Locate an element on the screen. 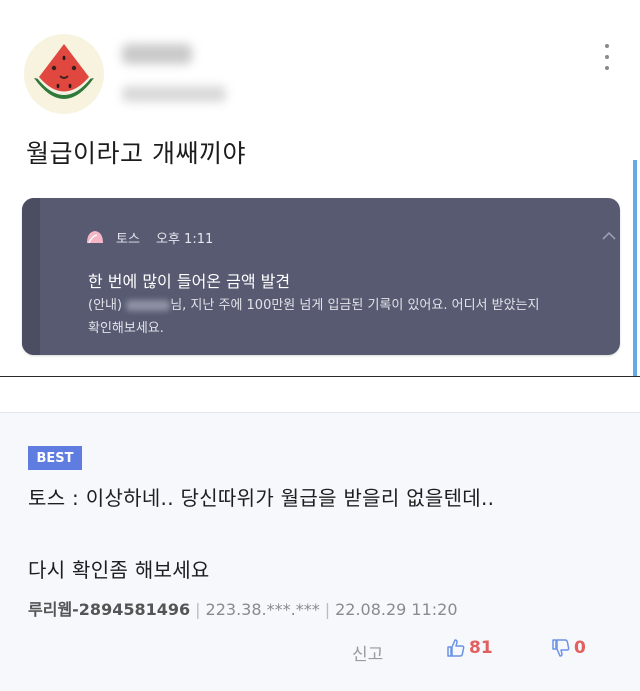  like-button: 81 is located at coordinates (469, 648).